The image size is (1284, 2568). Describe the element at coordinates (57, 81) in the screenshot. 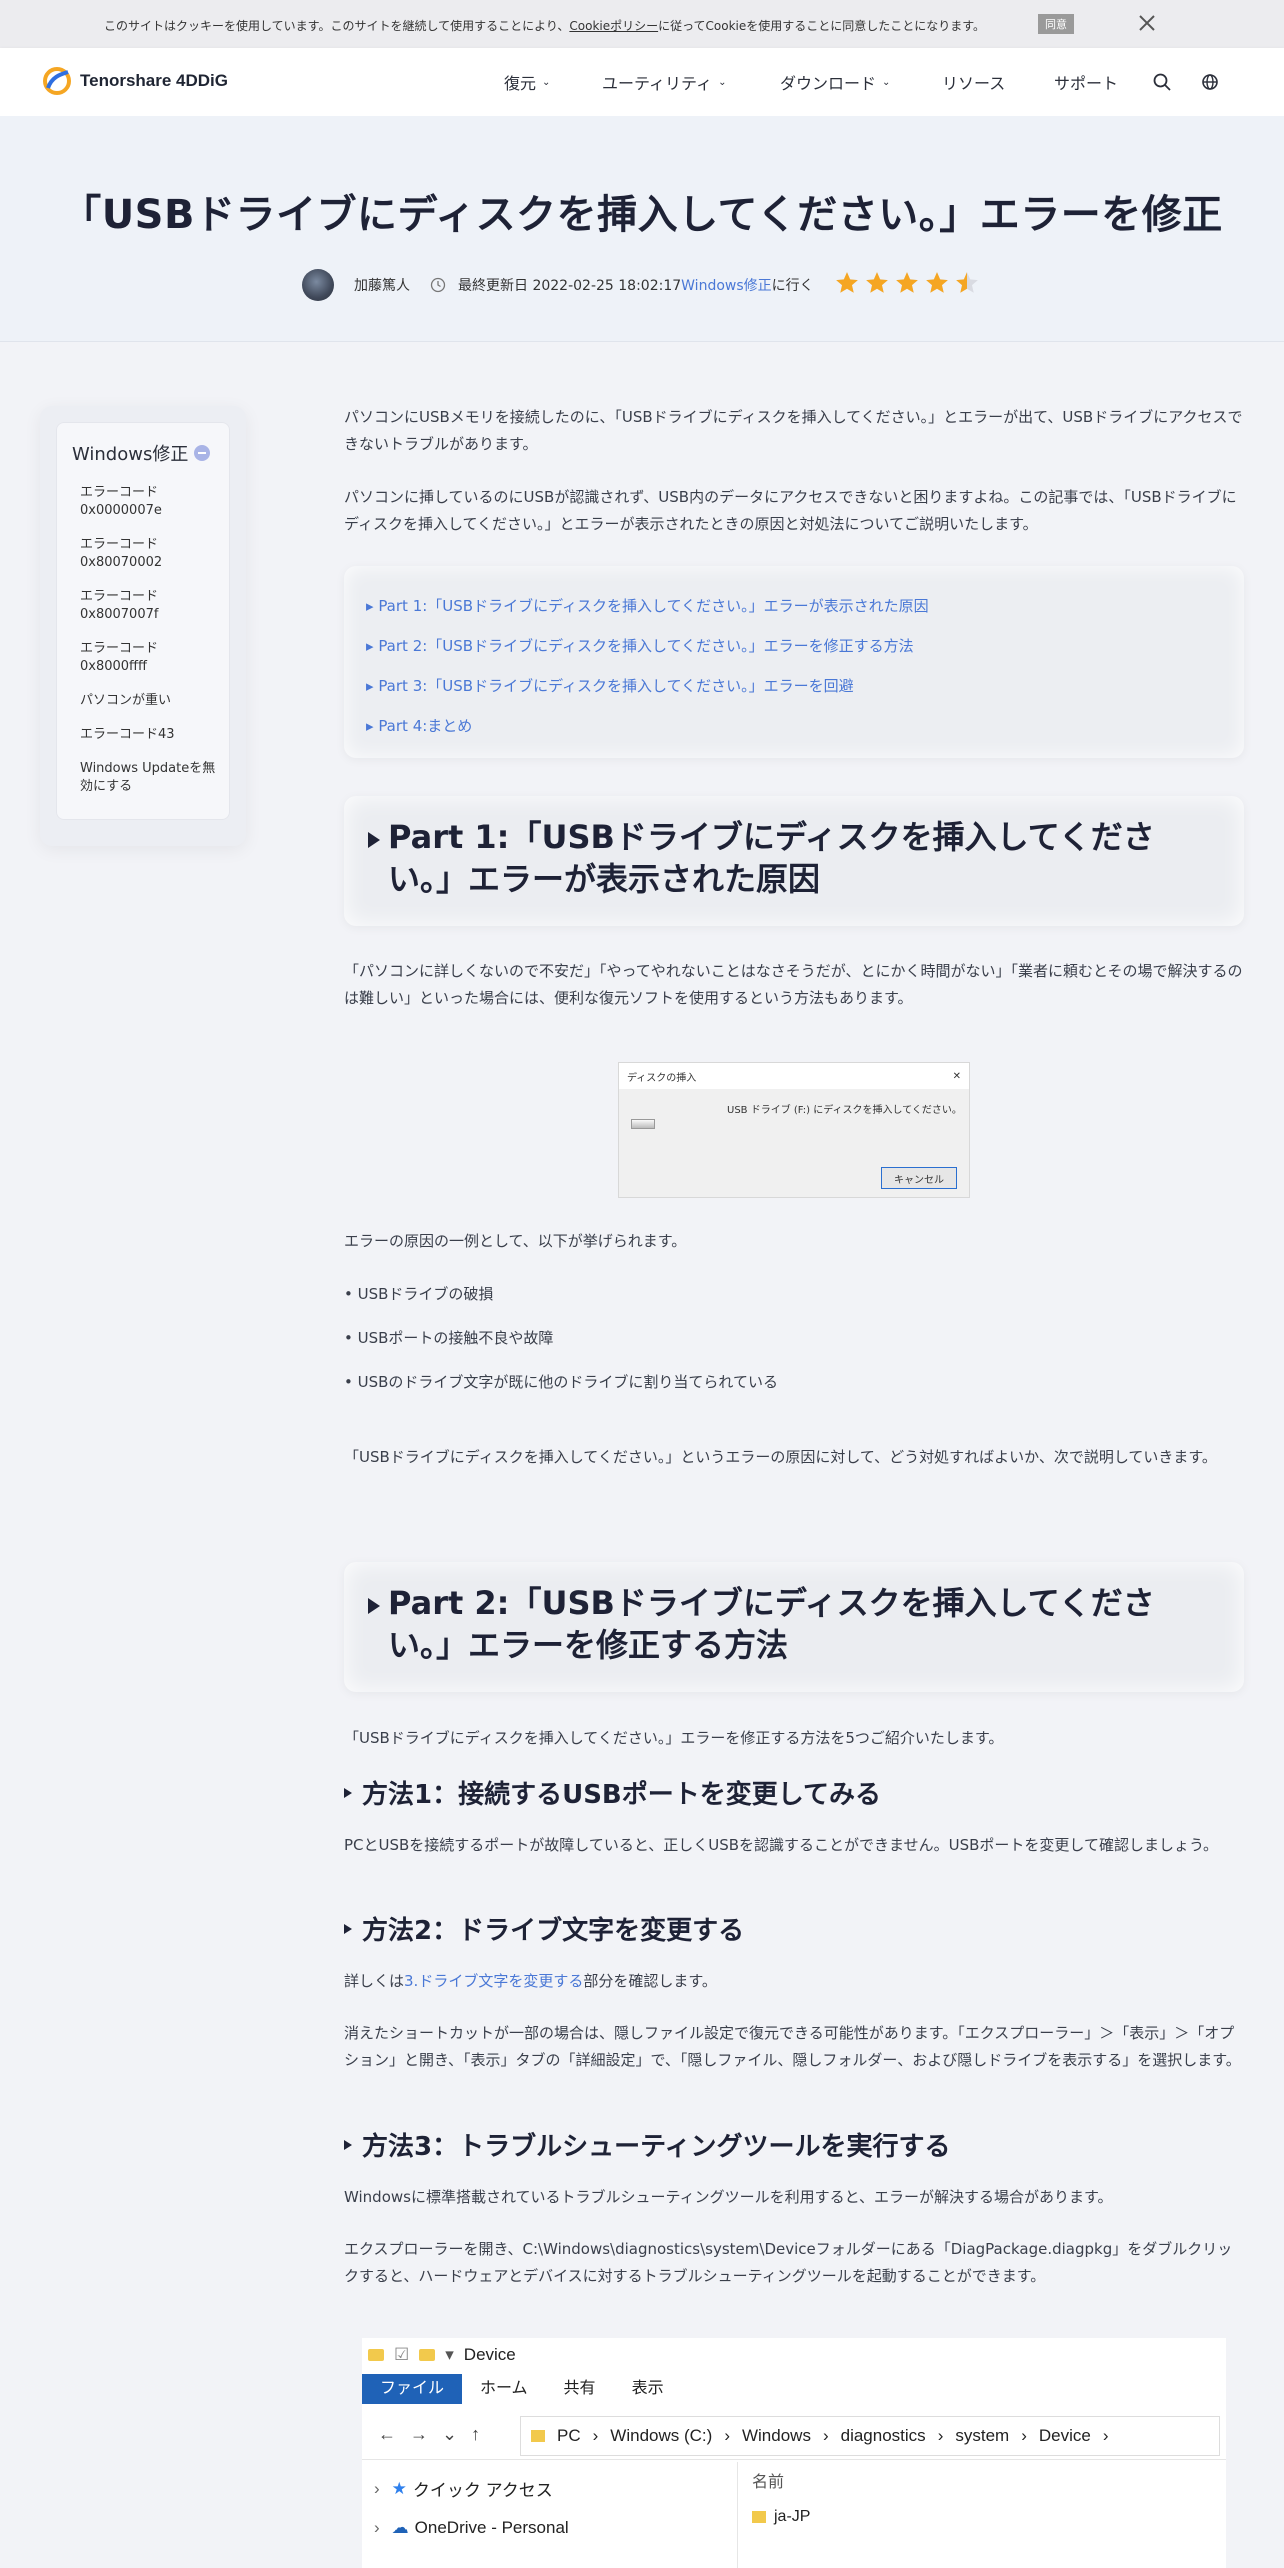

I see `brand-logo-icon` at that location.